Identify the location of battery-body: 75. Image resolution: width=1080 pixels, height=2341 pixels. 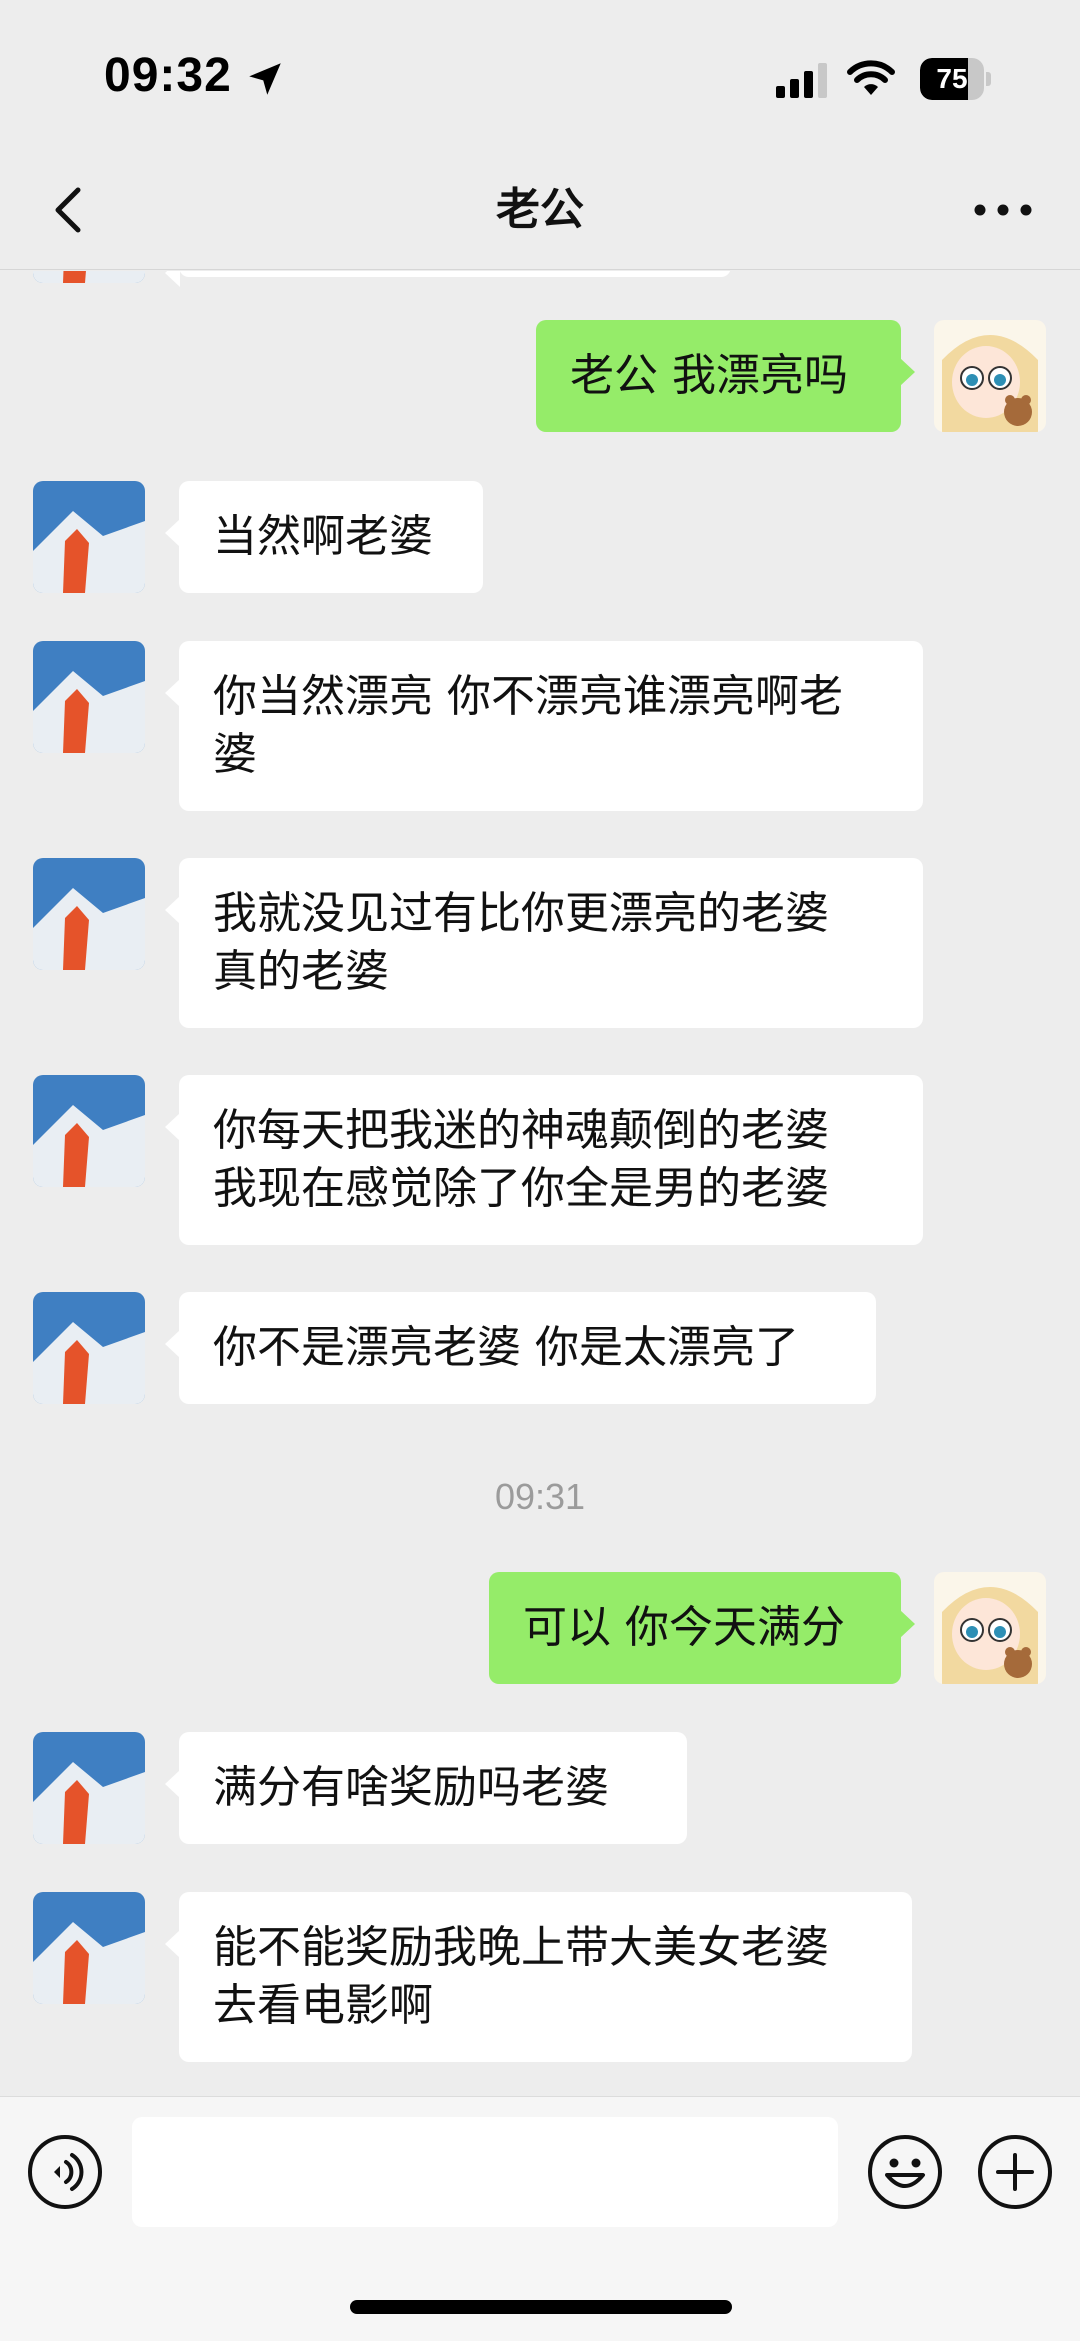
(952, 79).